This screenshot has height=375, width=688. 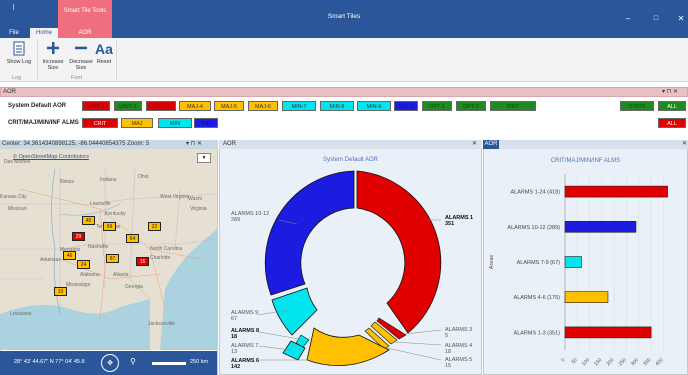 What do you see at coordinates (344, 16) in the screenshot?
I see `window-title: Smart Tiles` at bounding box center [344, 16].